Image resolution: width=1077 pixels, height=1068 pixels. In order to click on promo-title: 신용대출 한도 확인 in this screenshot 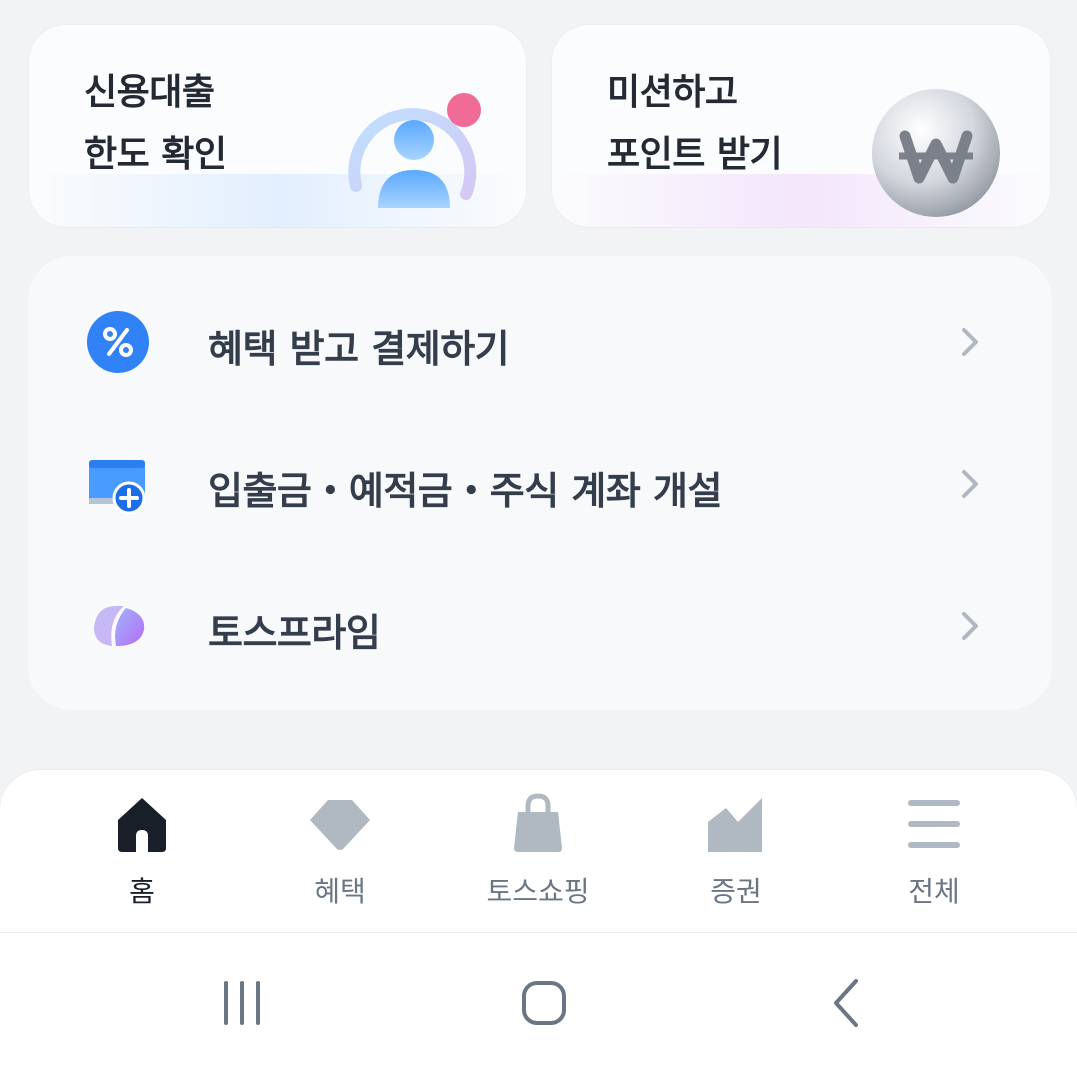, I will do `click(155, 124)`.